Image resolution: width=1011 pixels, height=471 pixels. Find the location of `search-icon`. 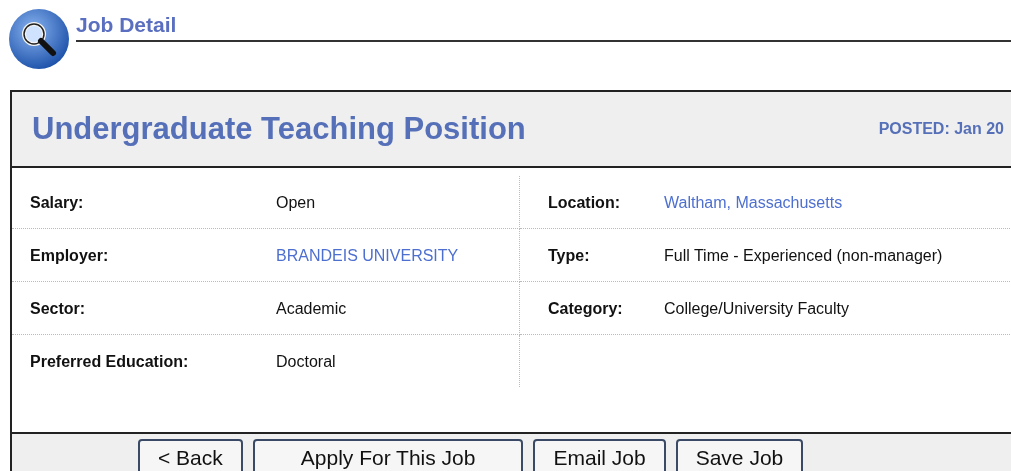

search-icon is located at coordinates (39, 39).